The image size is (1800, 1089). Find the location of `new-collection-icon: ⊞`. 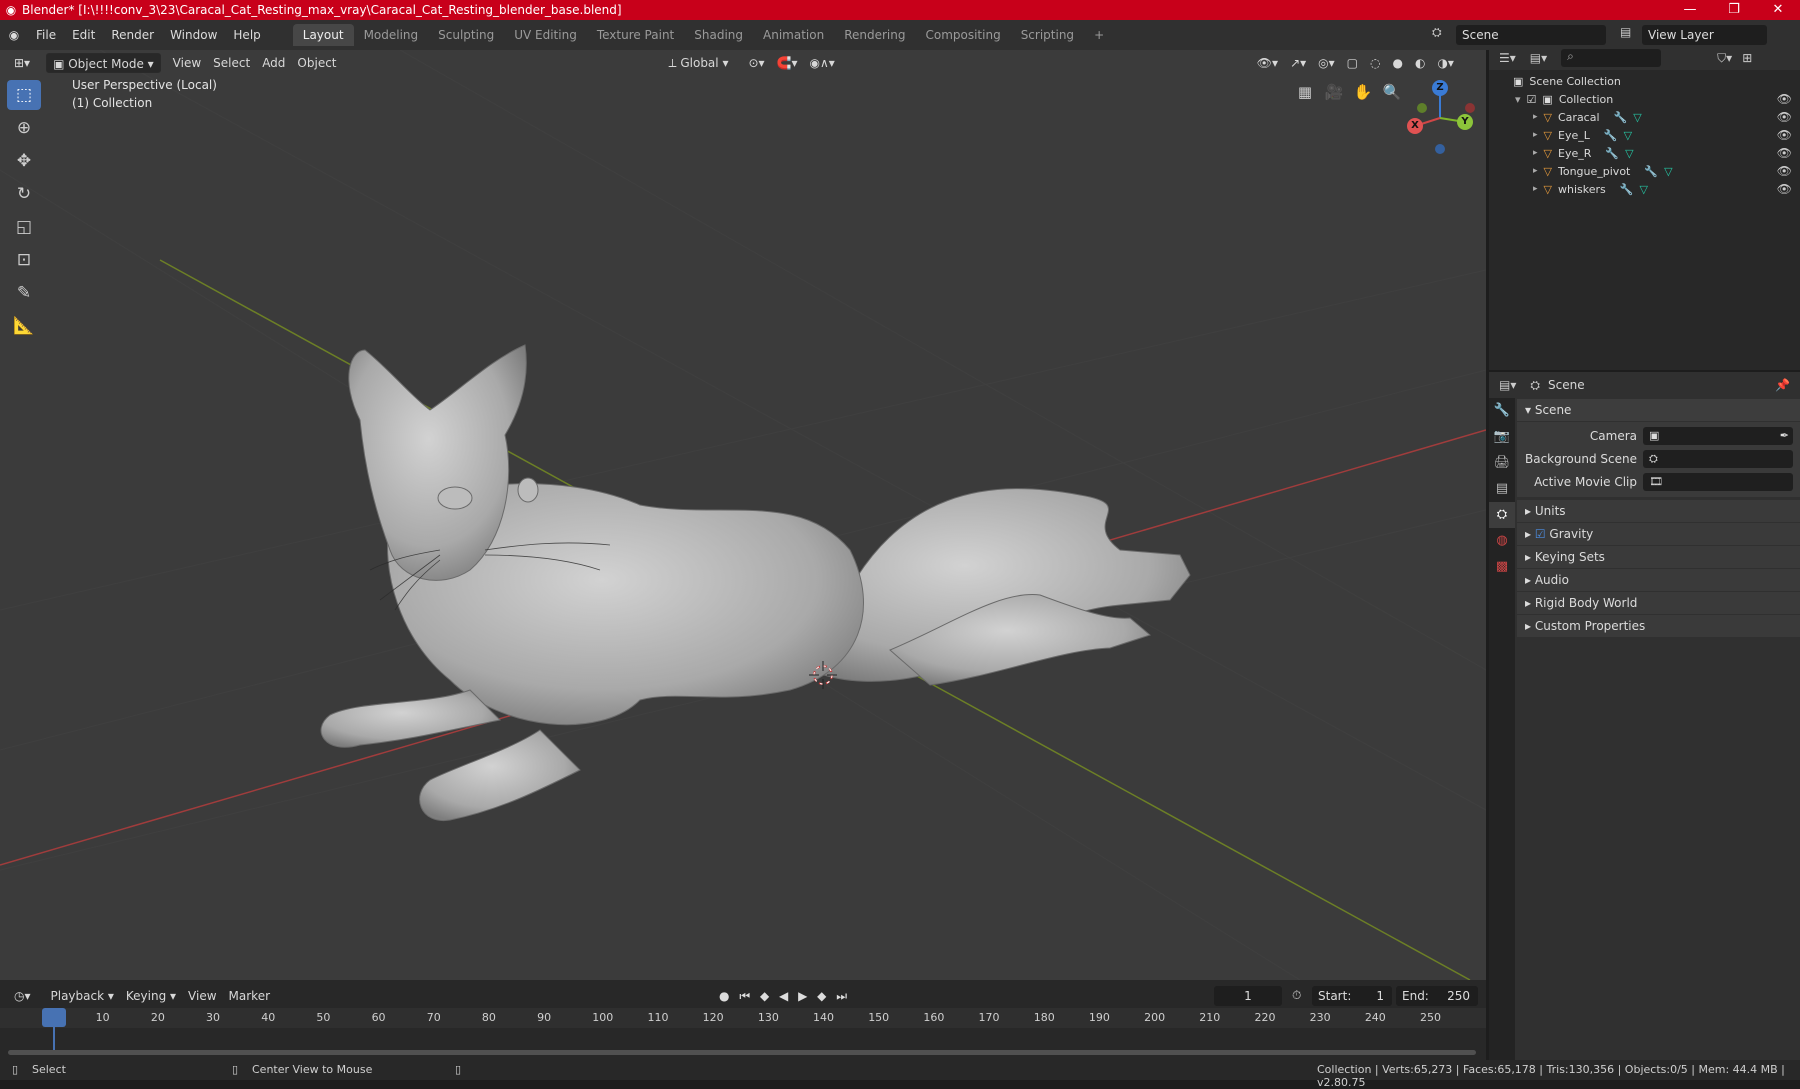

new-collection-icon: ⊞ is located at coordinates (1747, 58).